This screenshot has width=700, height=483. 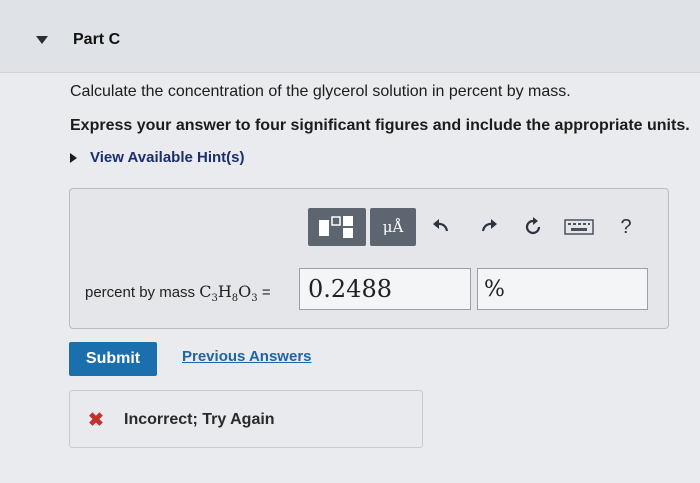 What do you see at coordinates (247, 356) in the screenshot?
I see `previous-answers-link: Previous Answers` at bounding box center [247, 356].